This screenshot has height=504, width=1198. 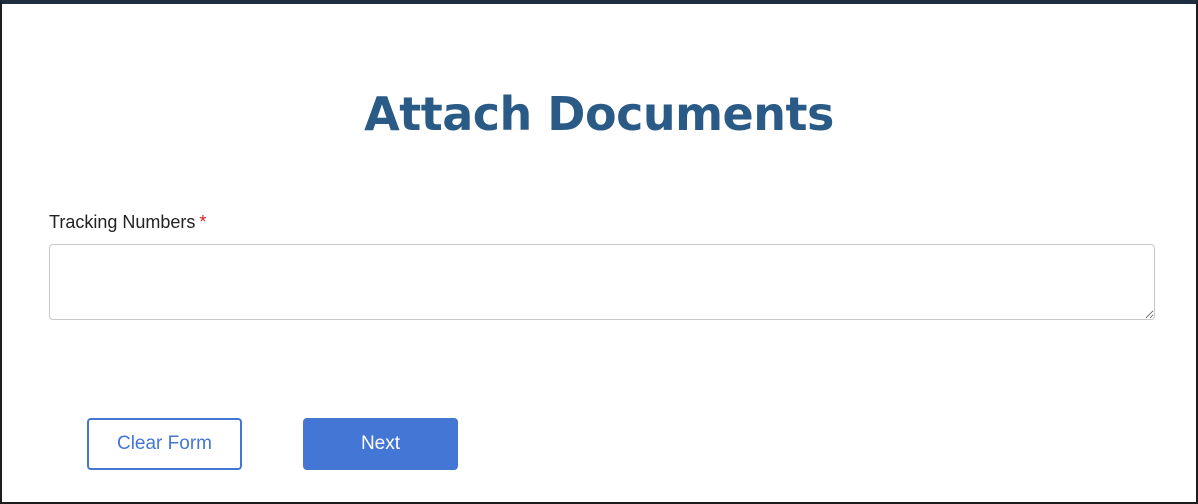 I want to click on required-marker: *, so click(x=203, y=222).